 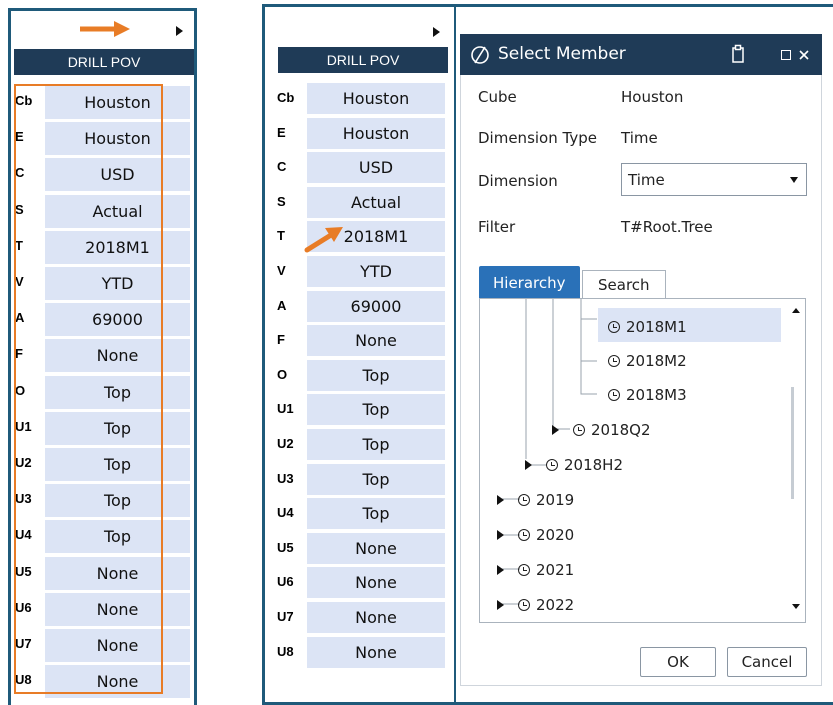 I want to click on pov-row: U6 None, so click(x=362, y=585).